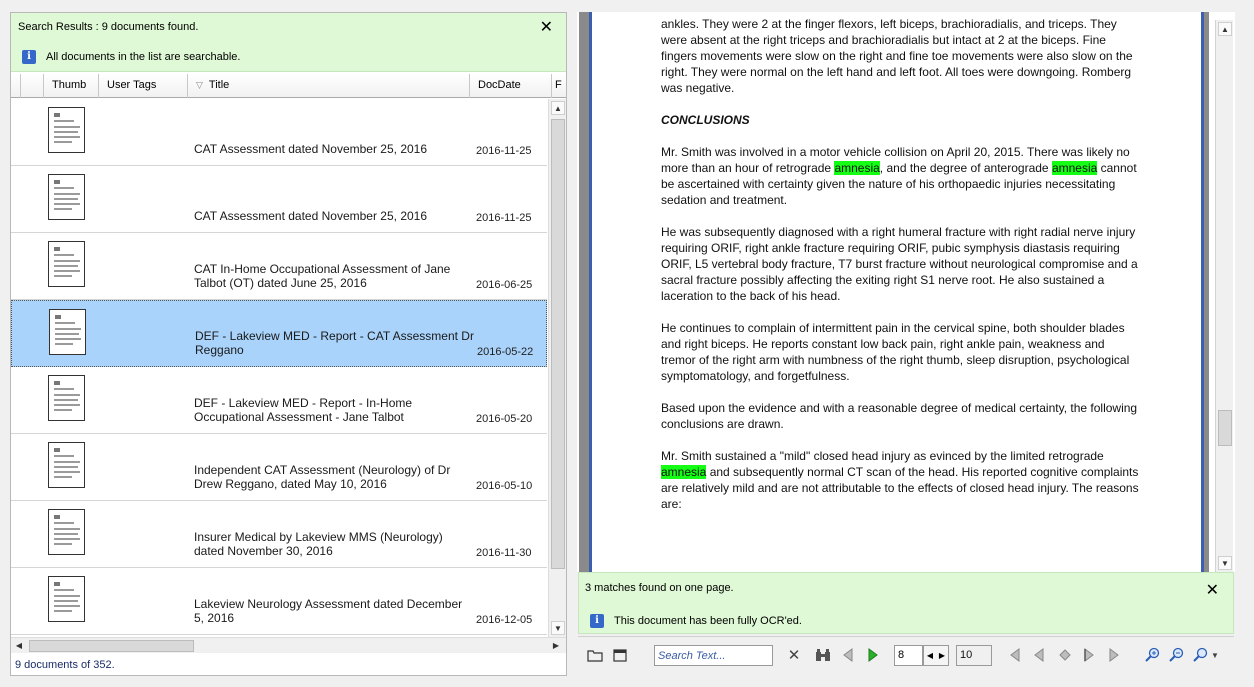 The height and width of the screenshot is (687, 1254). What do you see at coordinates (504, 620) in the screenshot?
I see `document-date: 2016-12-05` at bounding box center [504, 620].